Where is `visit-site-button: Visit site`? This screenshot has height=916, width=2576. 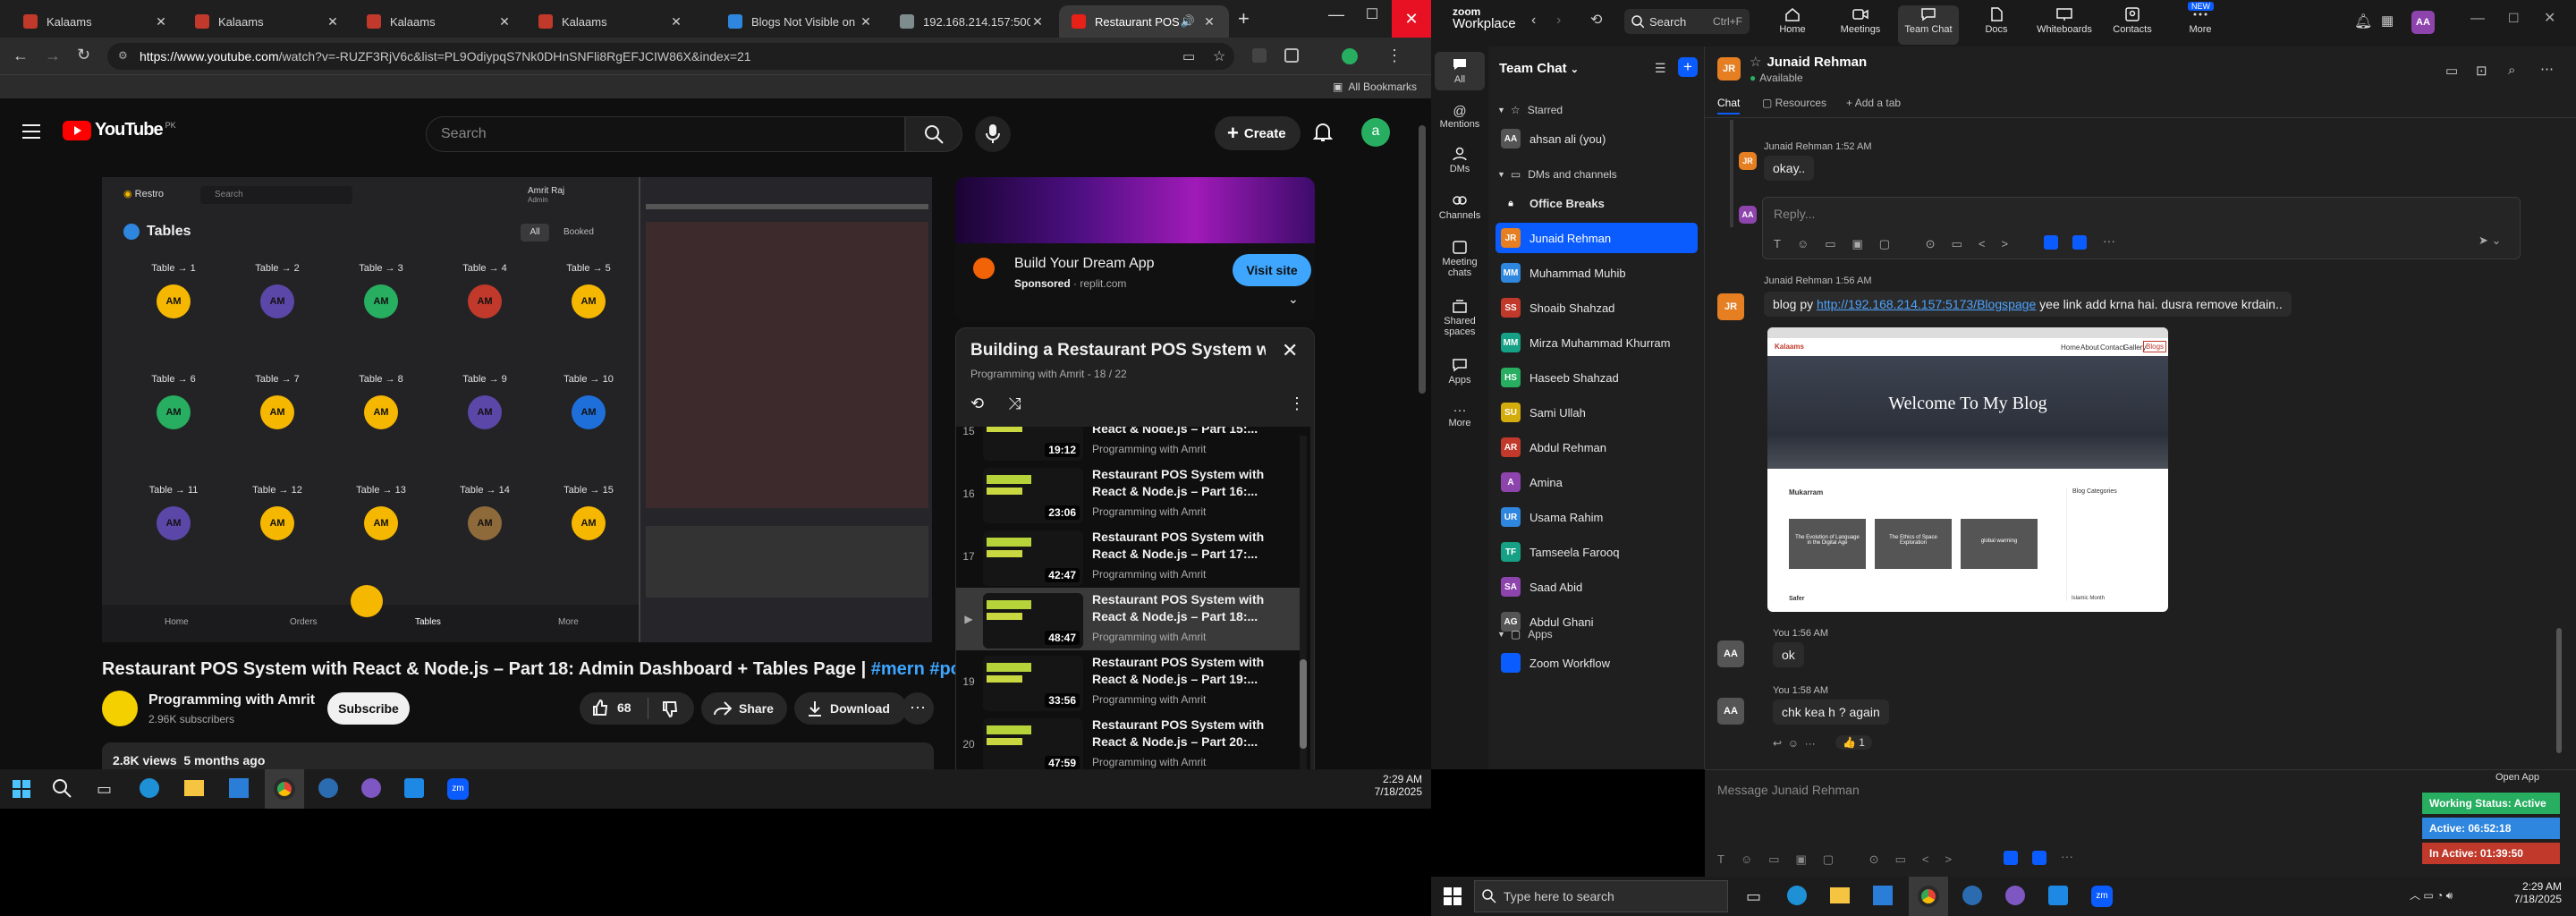
visit-site-button: Visit site is located at coordinates (1272, 270).